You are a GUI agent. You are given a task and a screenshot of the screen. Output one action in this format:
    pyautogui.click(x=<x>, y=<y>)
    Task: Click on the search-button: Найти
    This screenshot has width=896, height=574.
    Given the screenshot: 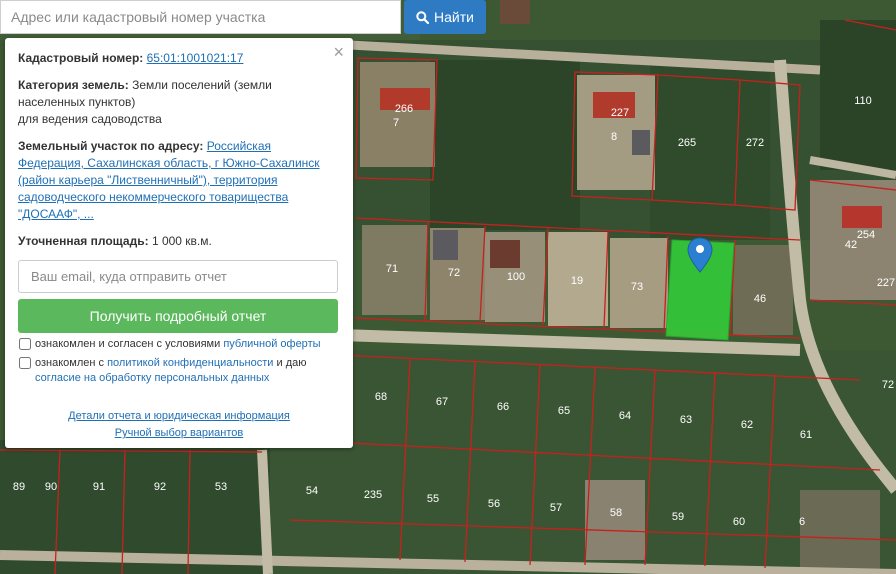 What is the action you would take?
    pyautogui.click(x=445, y=17)
    